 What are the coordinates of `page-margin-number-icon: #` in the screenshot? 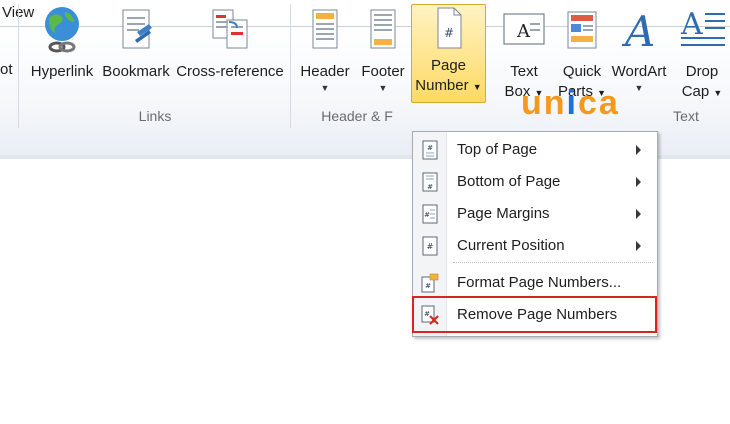 It's located at (430, 214).